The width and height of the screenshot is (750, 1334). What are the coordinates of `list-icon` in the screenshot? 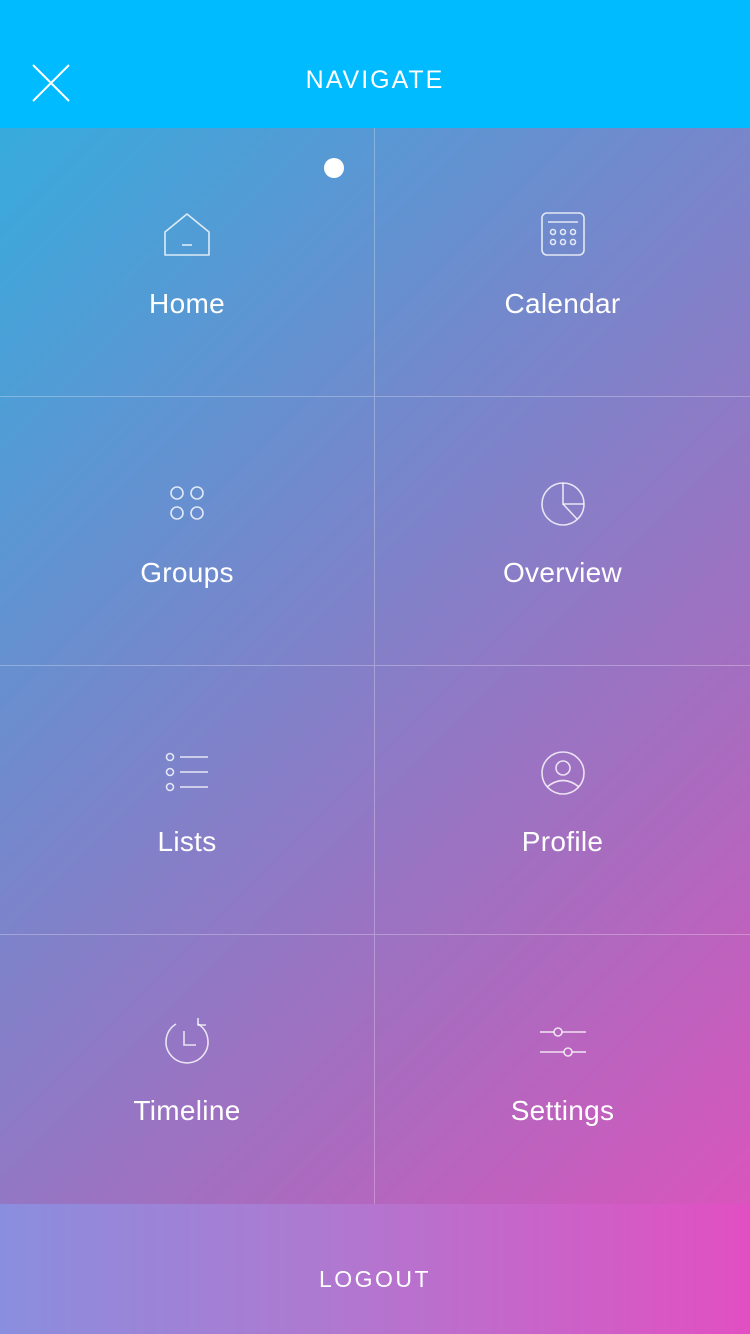 It's located at (187, 773).